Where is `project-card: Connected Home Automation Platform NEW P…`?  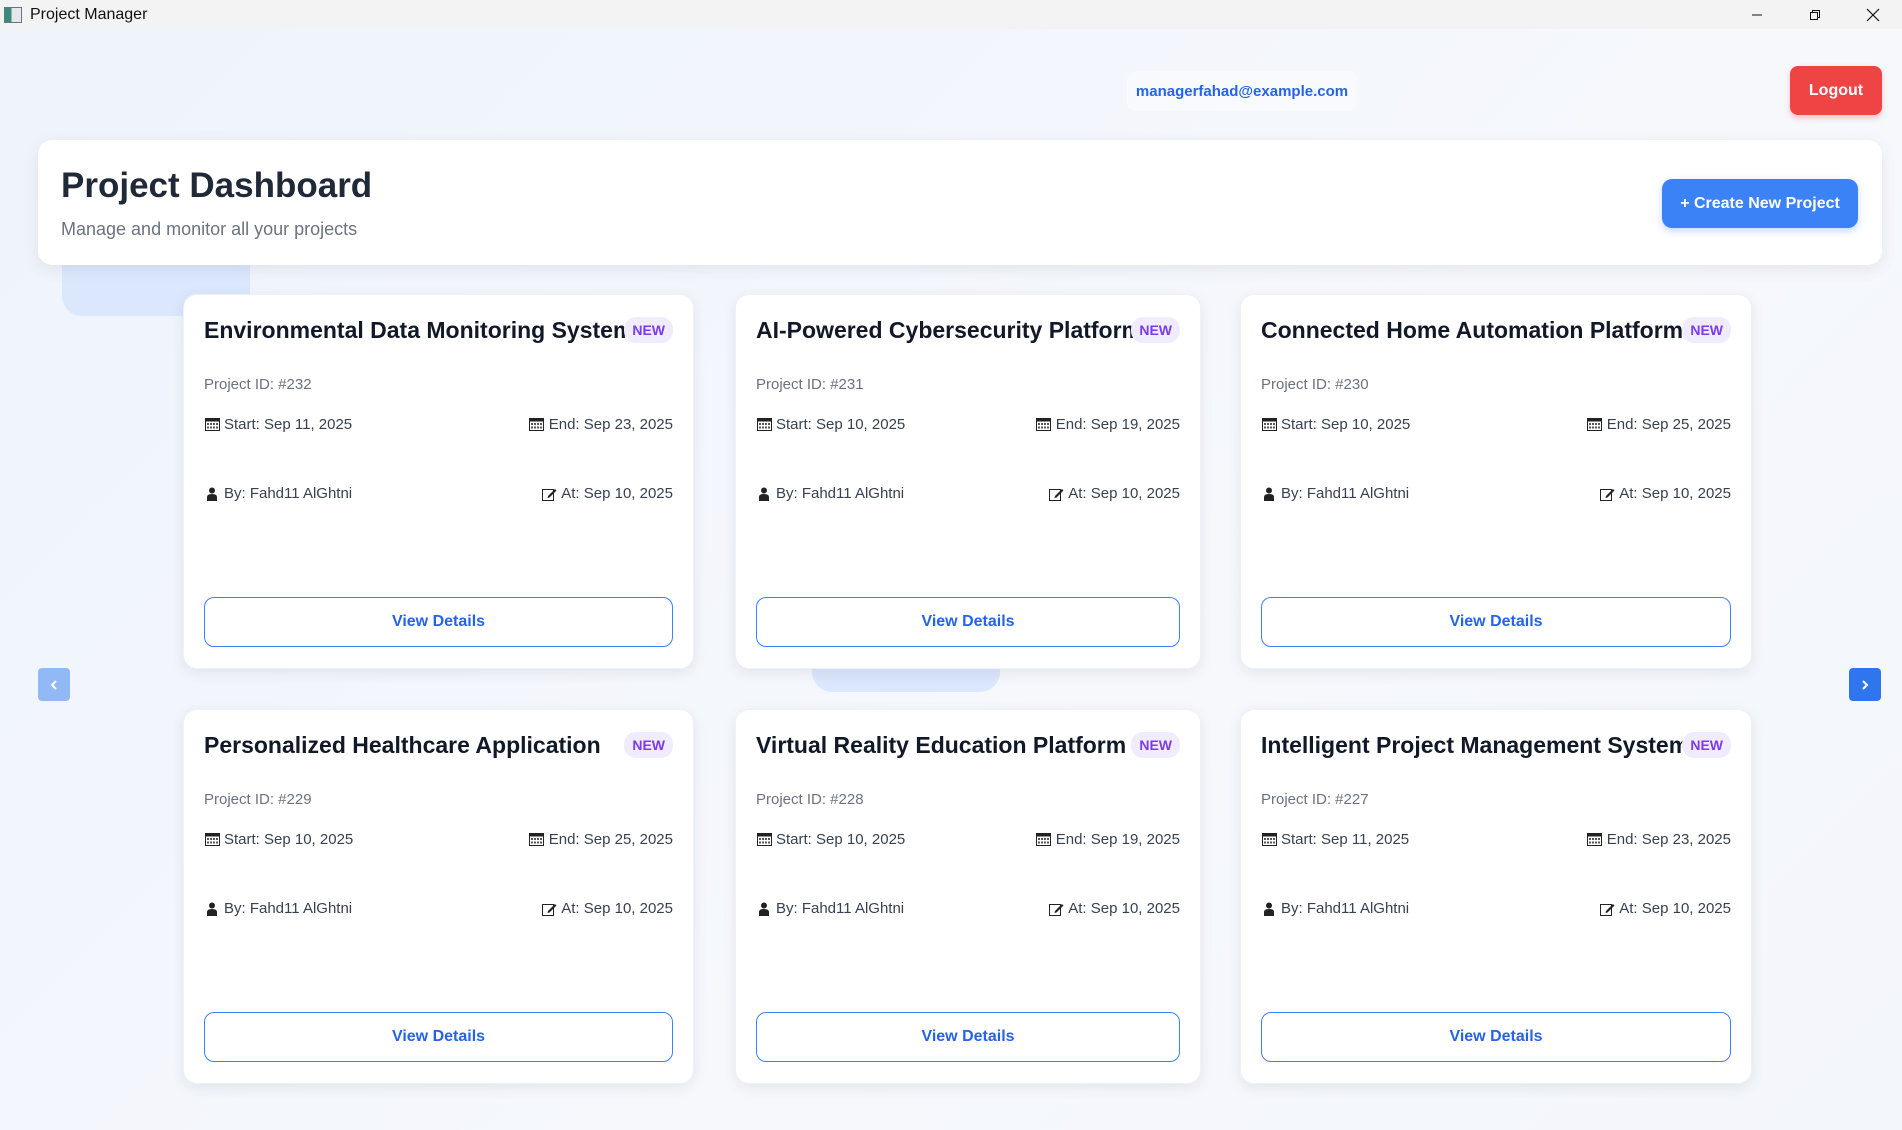
project-card: Connected Home Automation Platform NEW P… is located at coordinates (1496, 481).